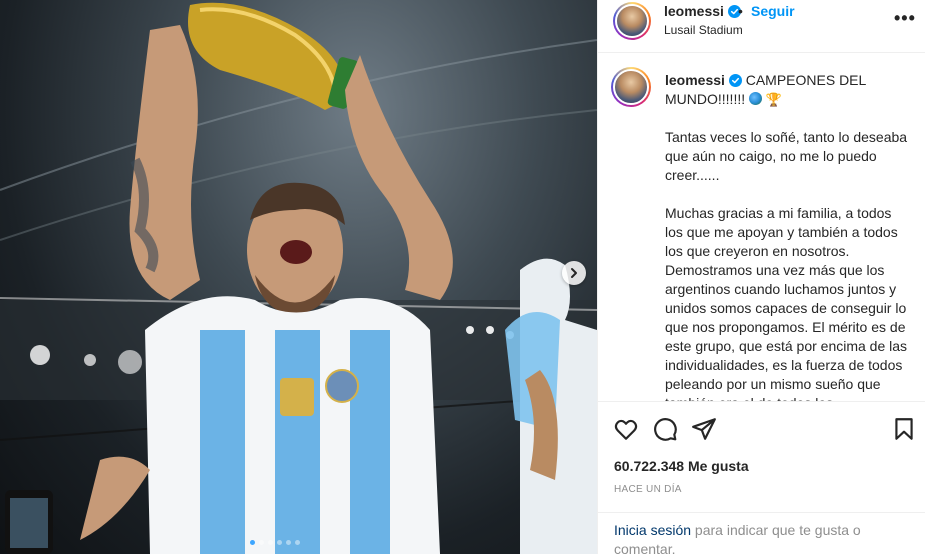 The image size is (925, 554). I want to click on username-link: leomessi, so click(702, 11).